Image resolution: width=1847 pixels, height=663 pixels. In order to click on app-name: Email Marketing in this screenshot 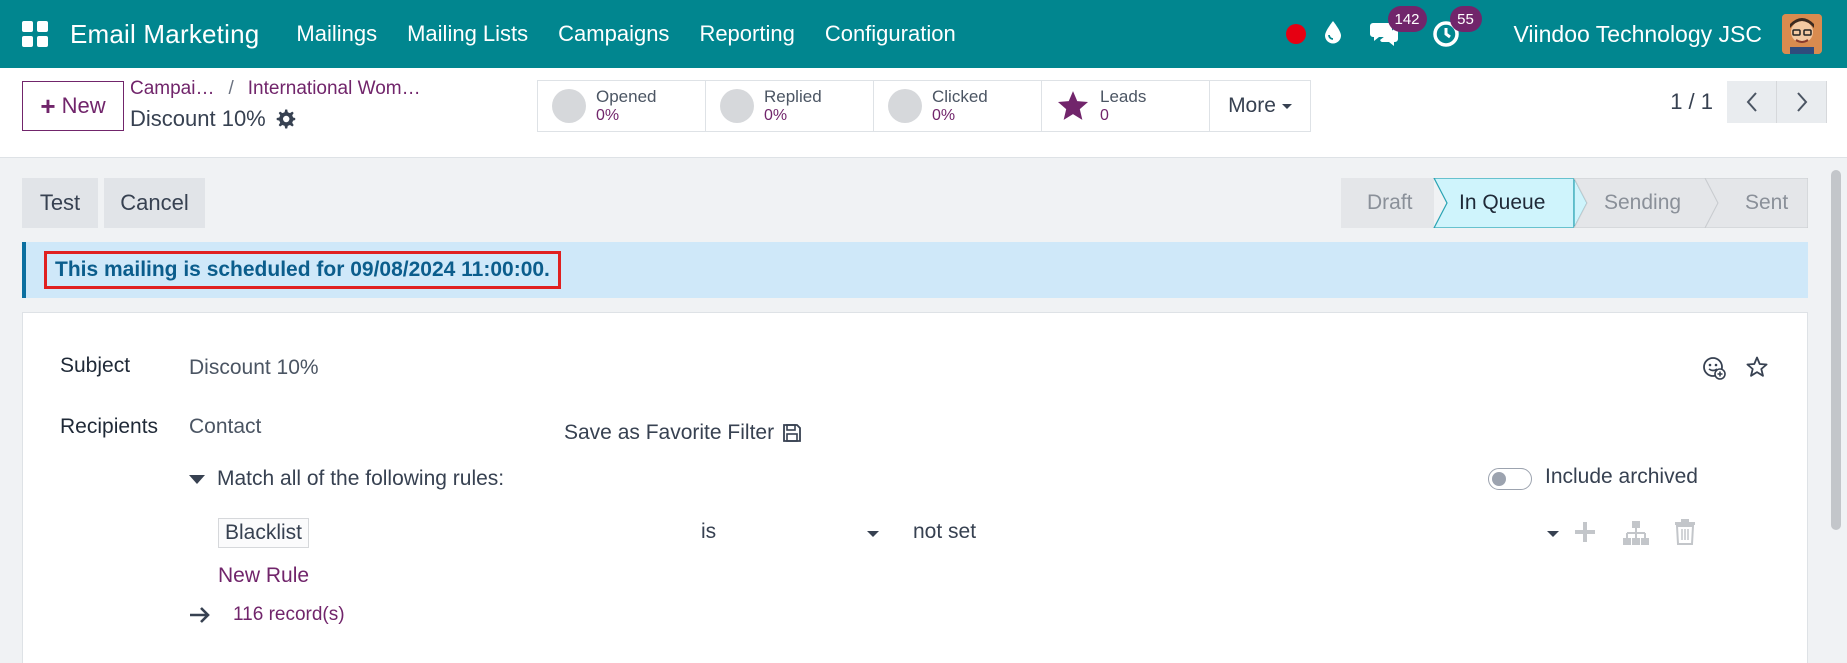, I will do `click(164, 34)`.